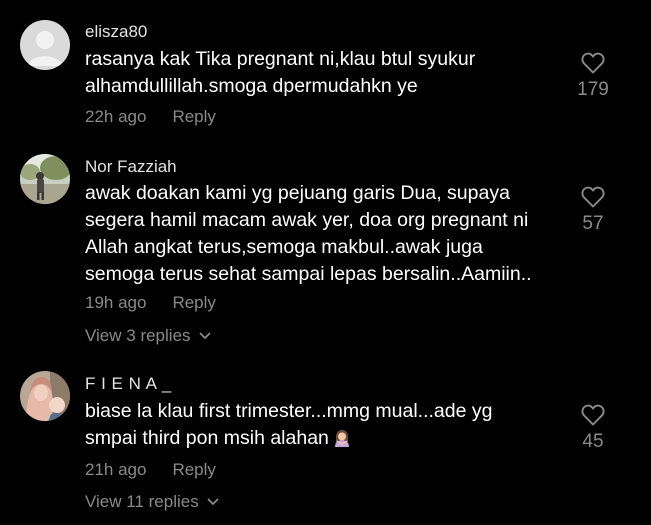  What do you see at coordinates (593, 89) in the screenshot?
I see `like-count: 179` at bounding box center [593, 89].